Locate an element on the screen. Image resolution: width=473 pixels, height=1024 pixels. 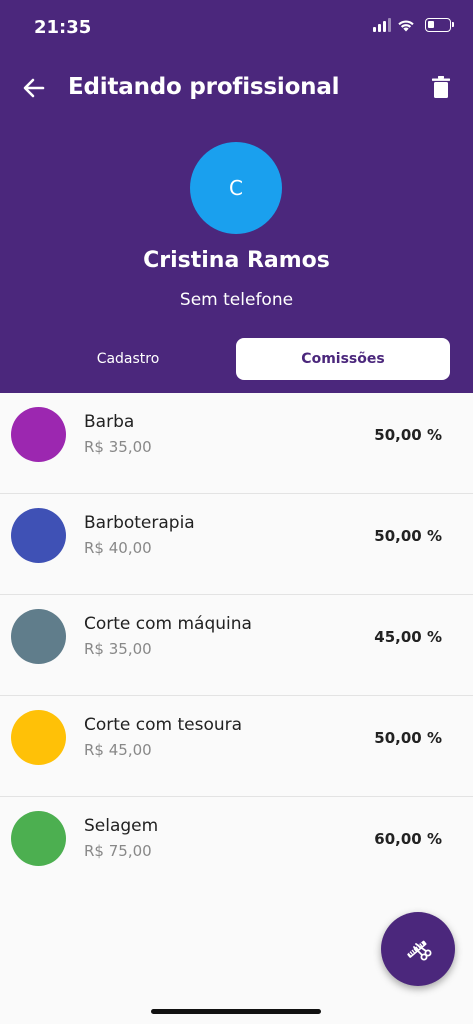
service-price: R$ 40,00 is located at coordinates (118, 548).